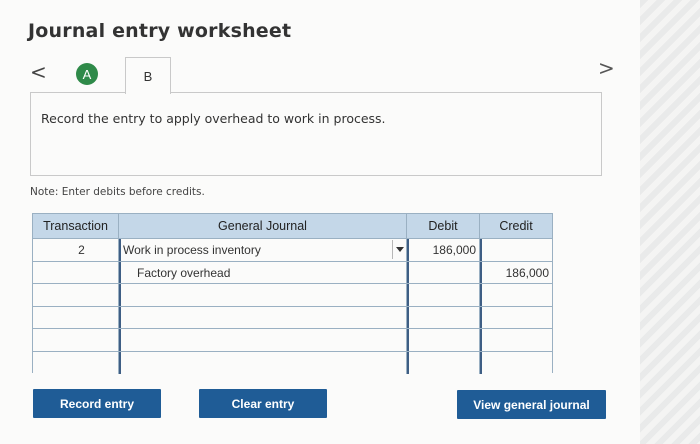 This screenshot has height=444, width=700. Describe the element at coordinates (527, 272) in the screenshot. I see `credit-amount: 186,000` at that location.